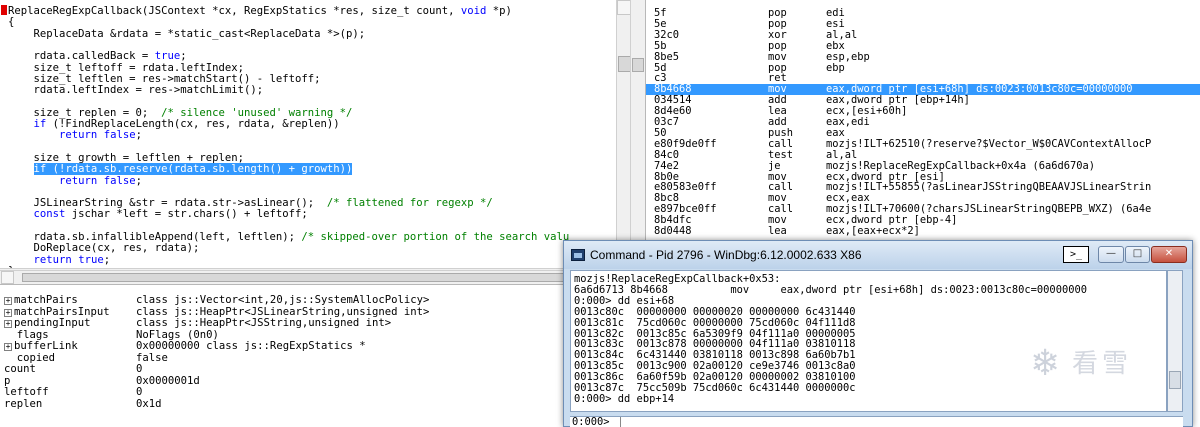  Describe the element at coordinates (637, 135) in the screenshot. I see `disassembly-scrollbar` at that location.